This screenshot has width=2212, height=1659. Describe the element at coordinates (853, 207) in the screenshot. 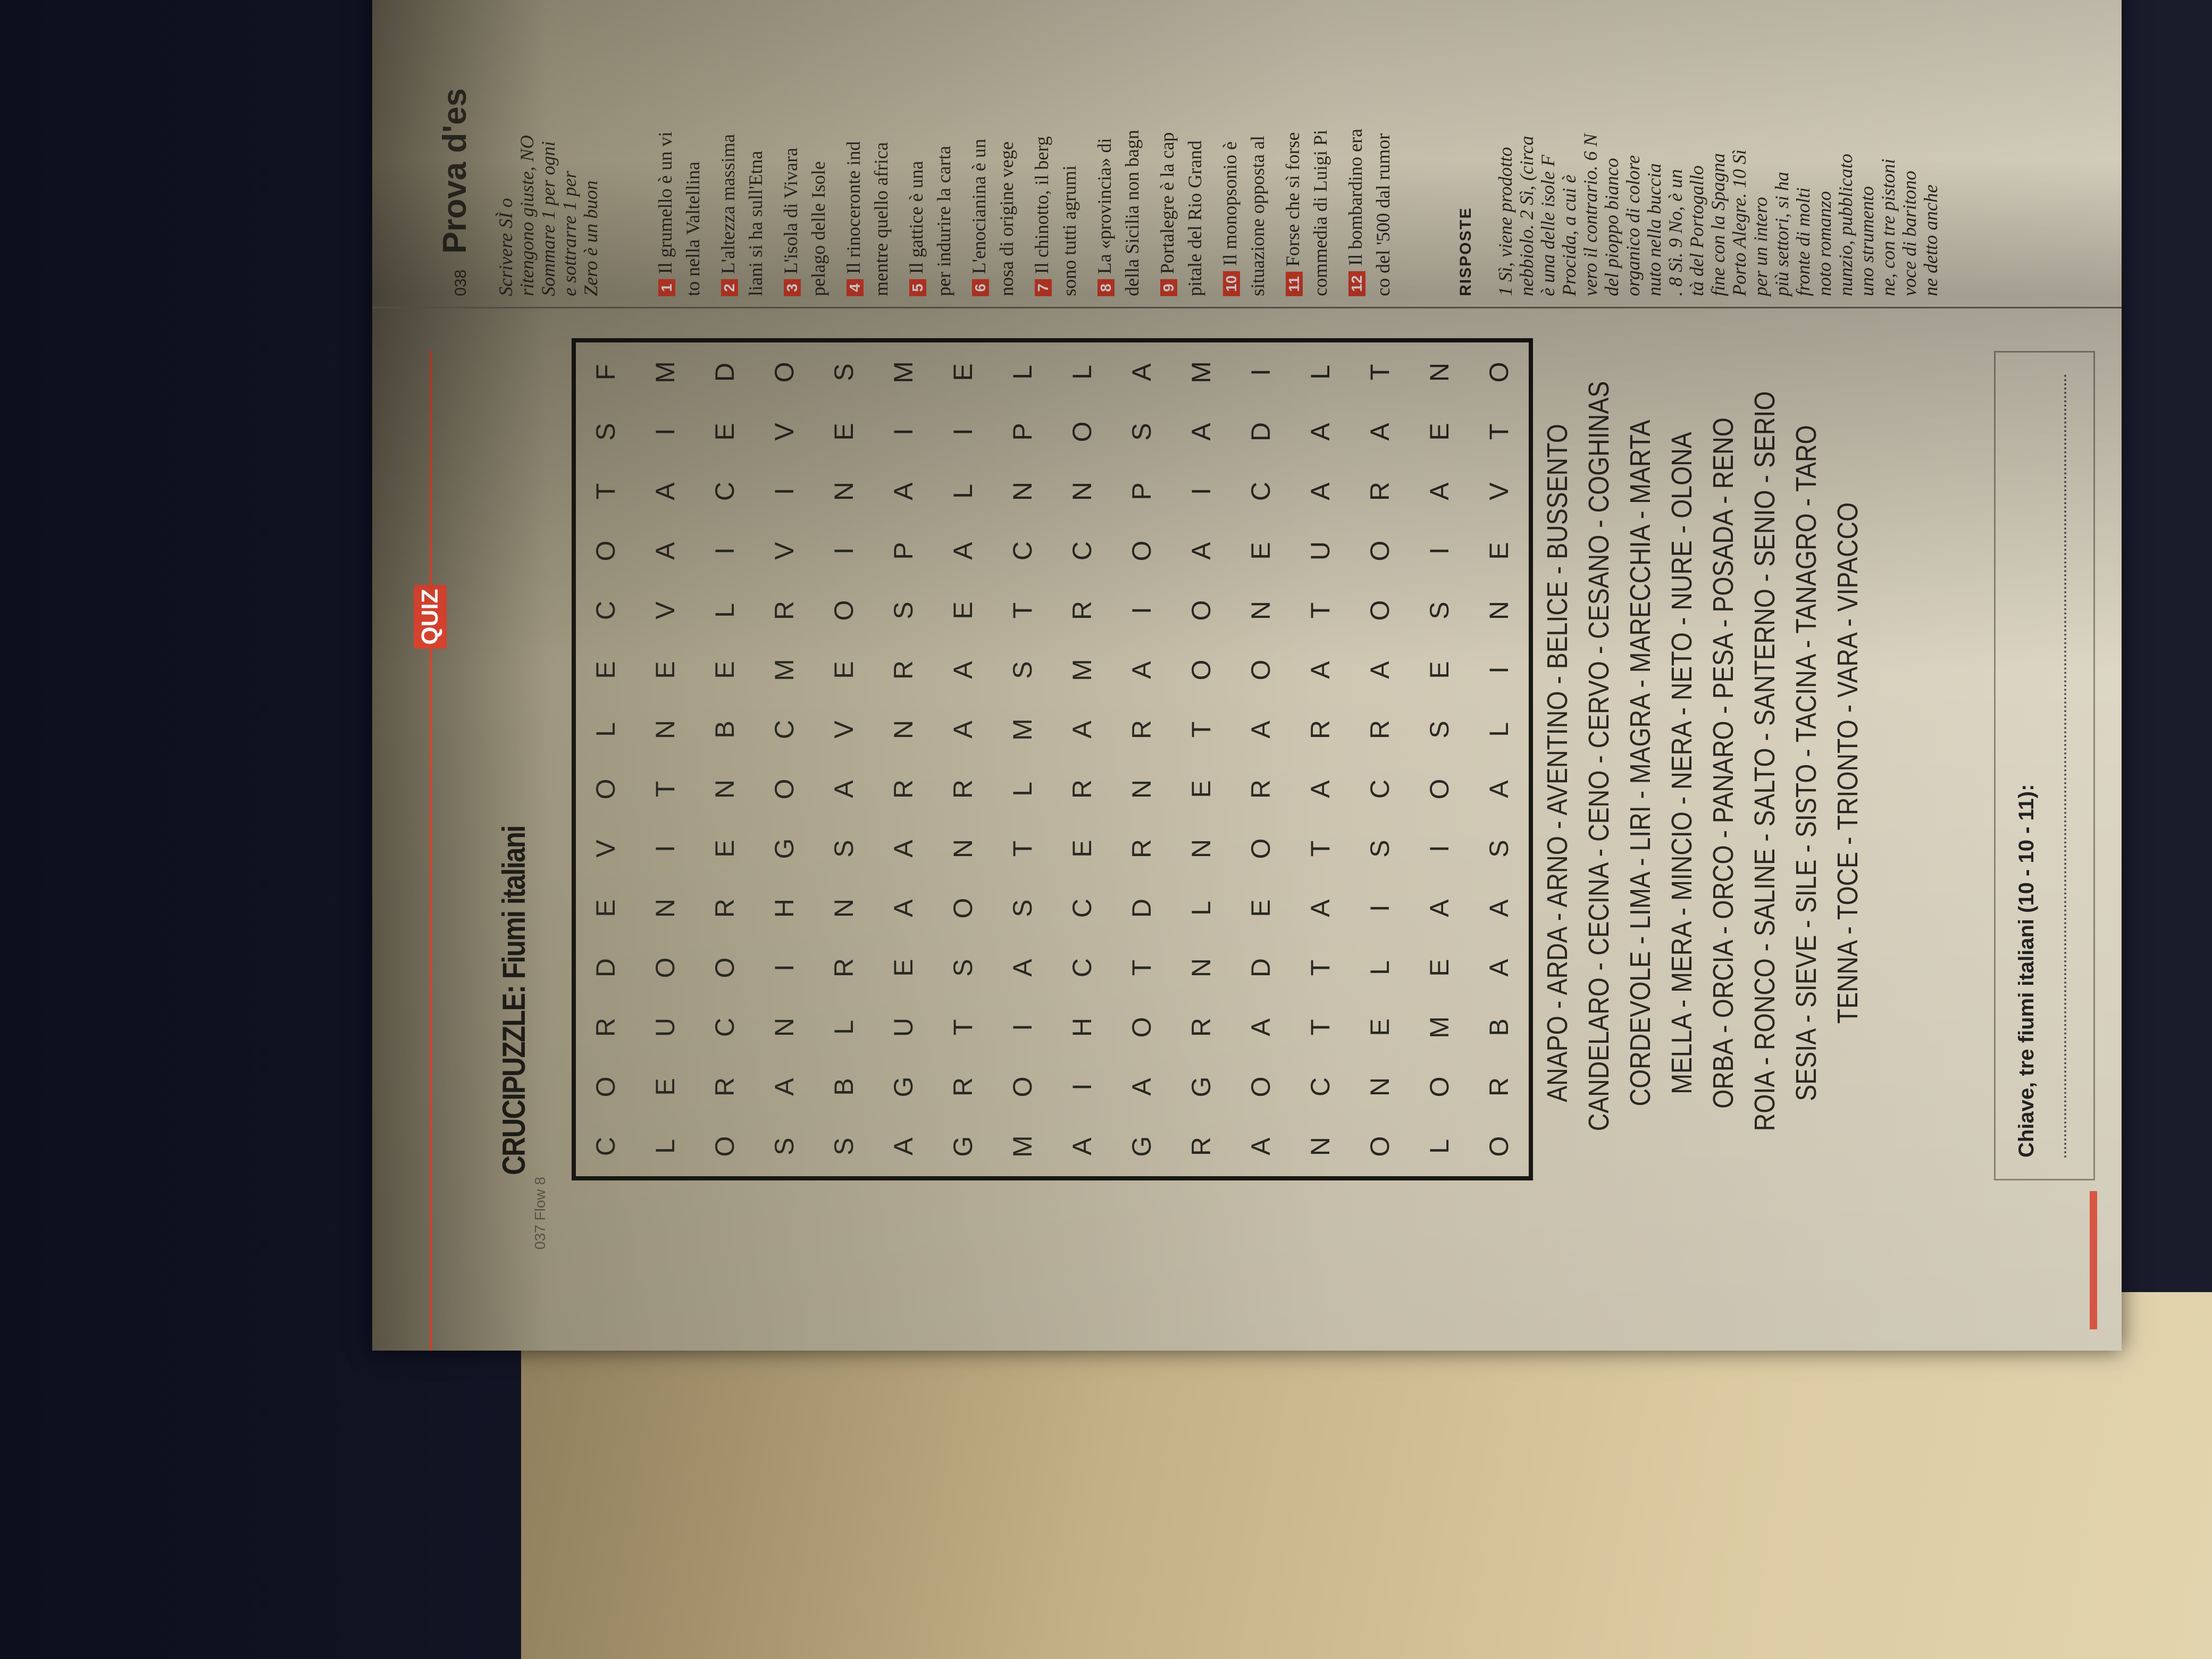

I see `question-text: Il rinoceronte ind` at that location.